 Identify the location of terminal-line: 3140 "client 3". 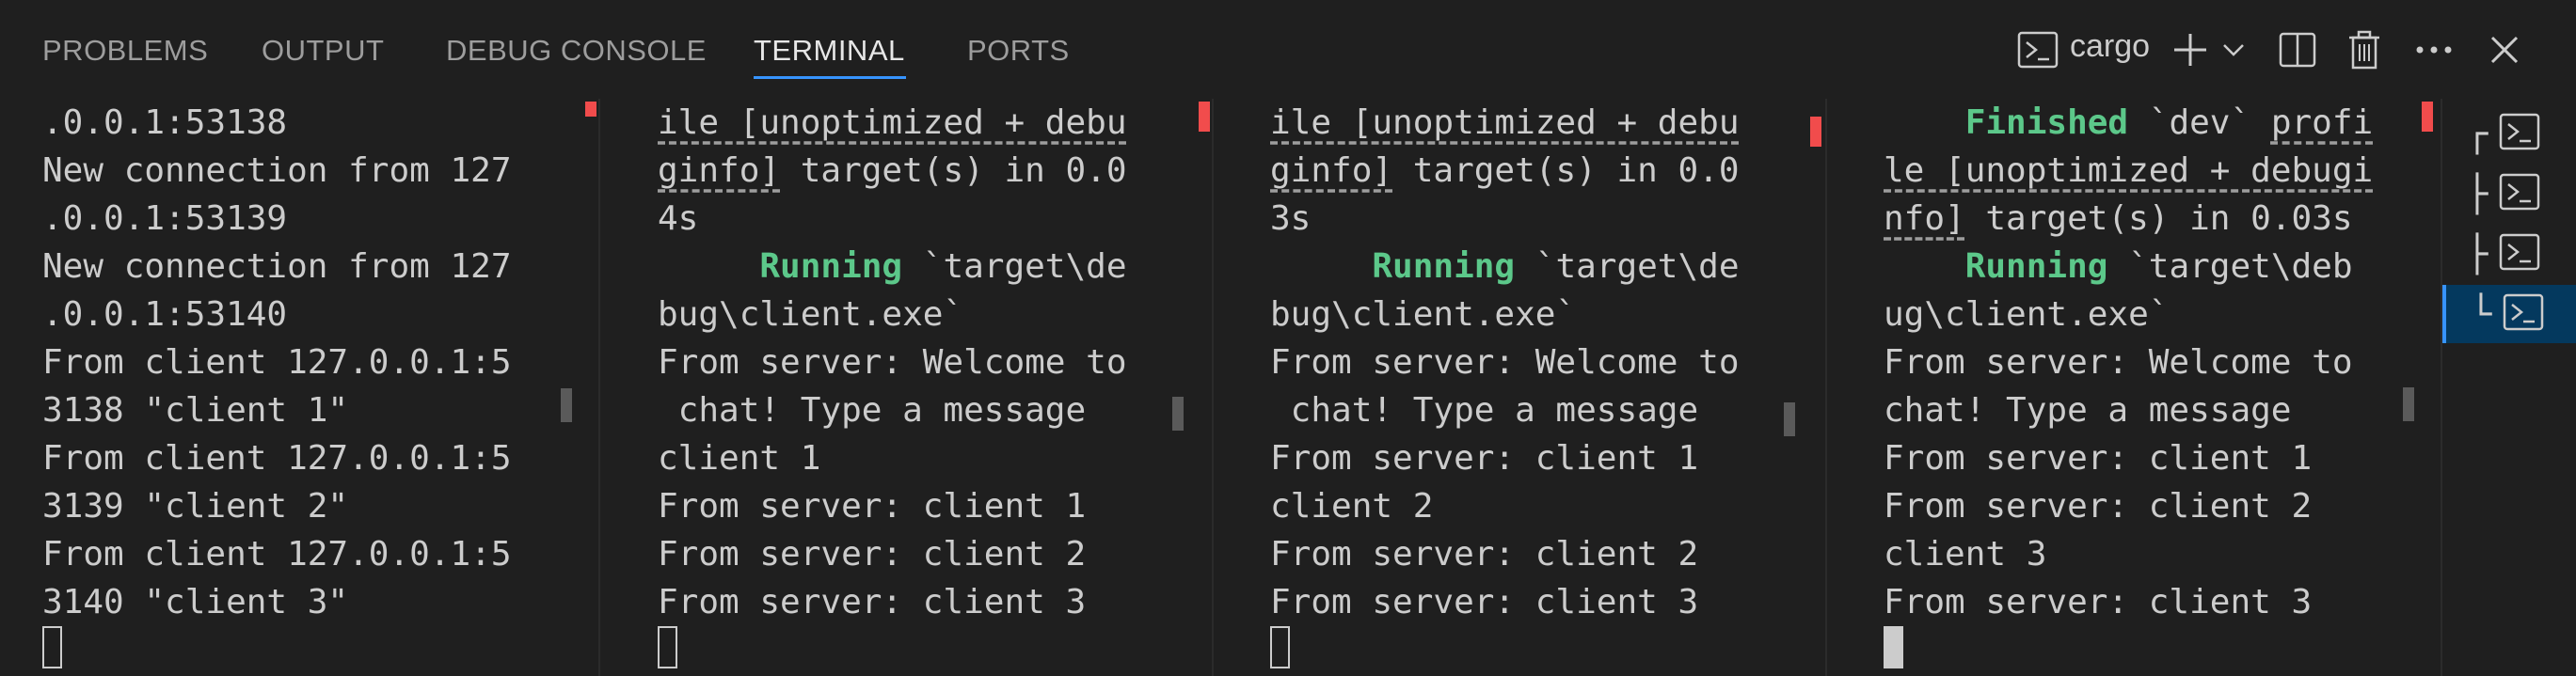
(294, 602).